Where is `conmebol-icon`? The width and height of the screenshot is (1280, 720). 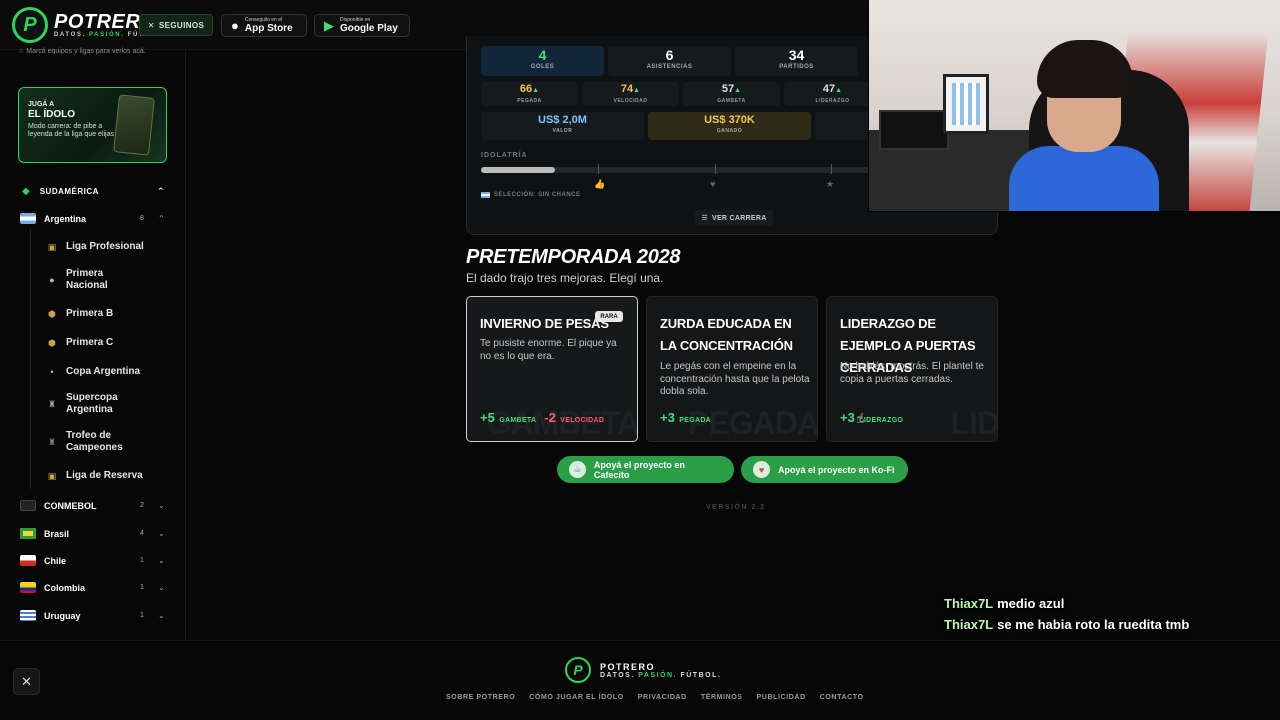 conmebol-icon is located at coordinates (28, 505).